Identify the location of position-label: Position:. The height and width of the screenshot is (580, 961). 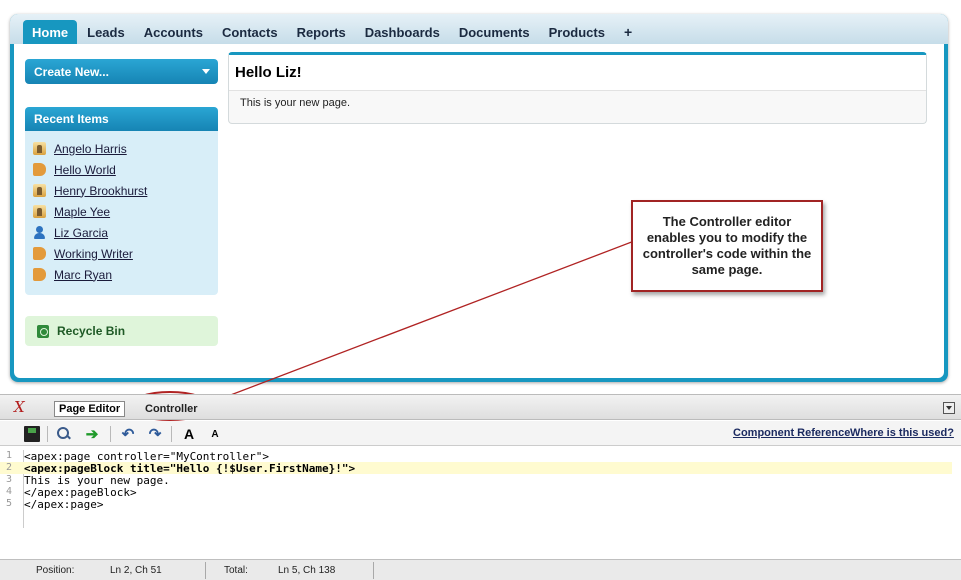
(55, 570).